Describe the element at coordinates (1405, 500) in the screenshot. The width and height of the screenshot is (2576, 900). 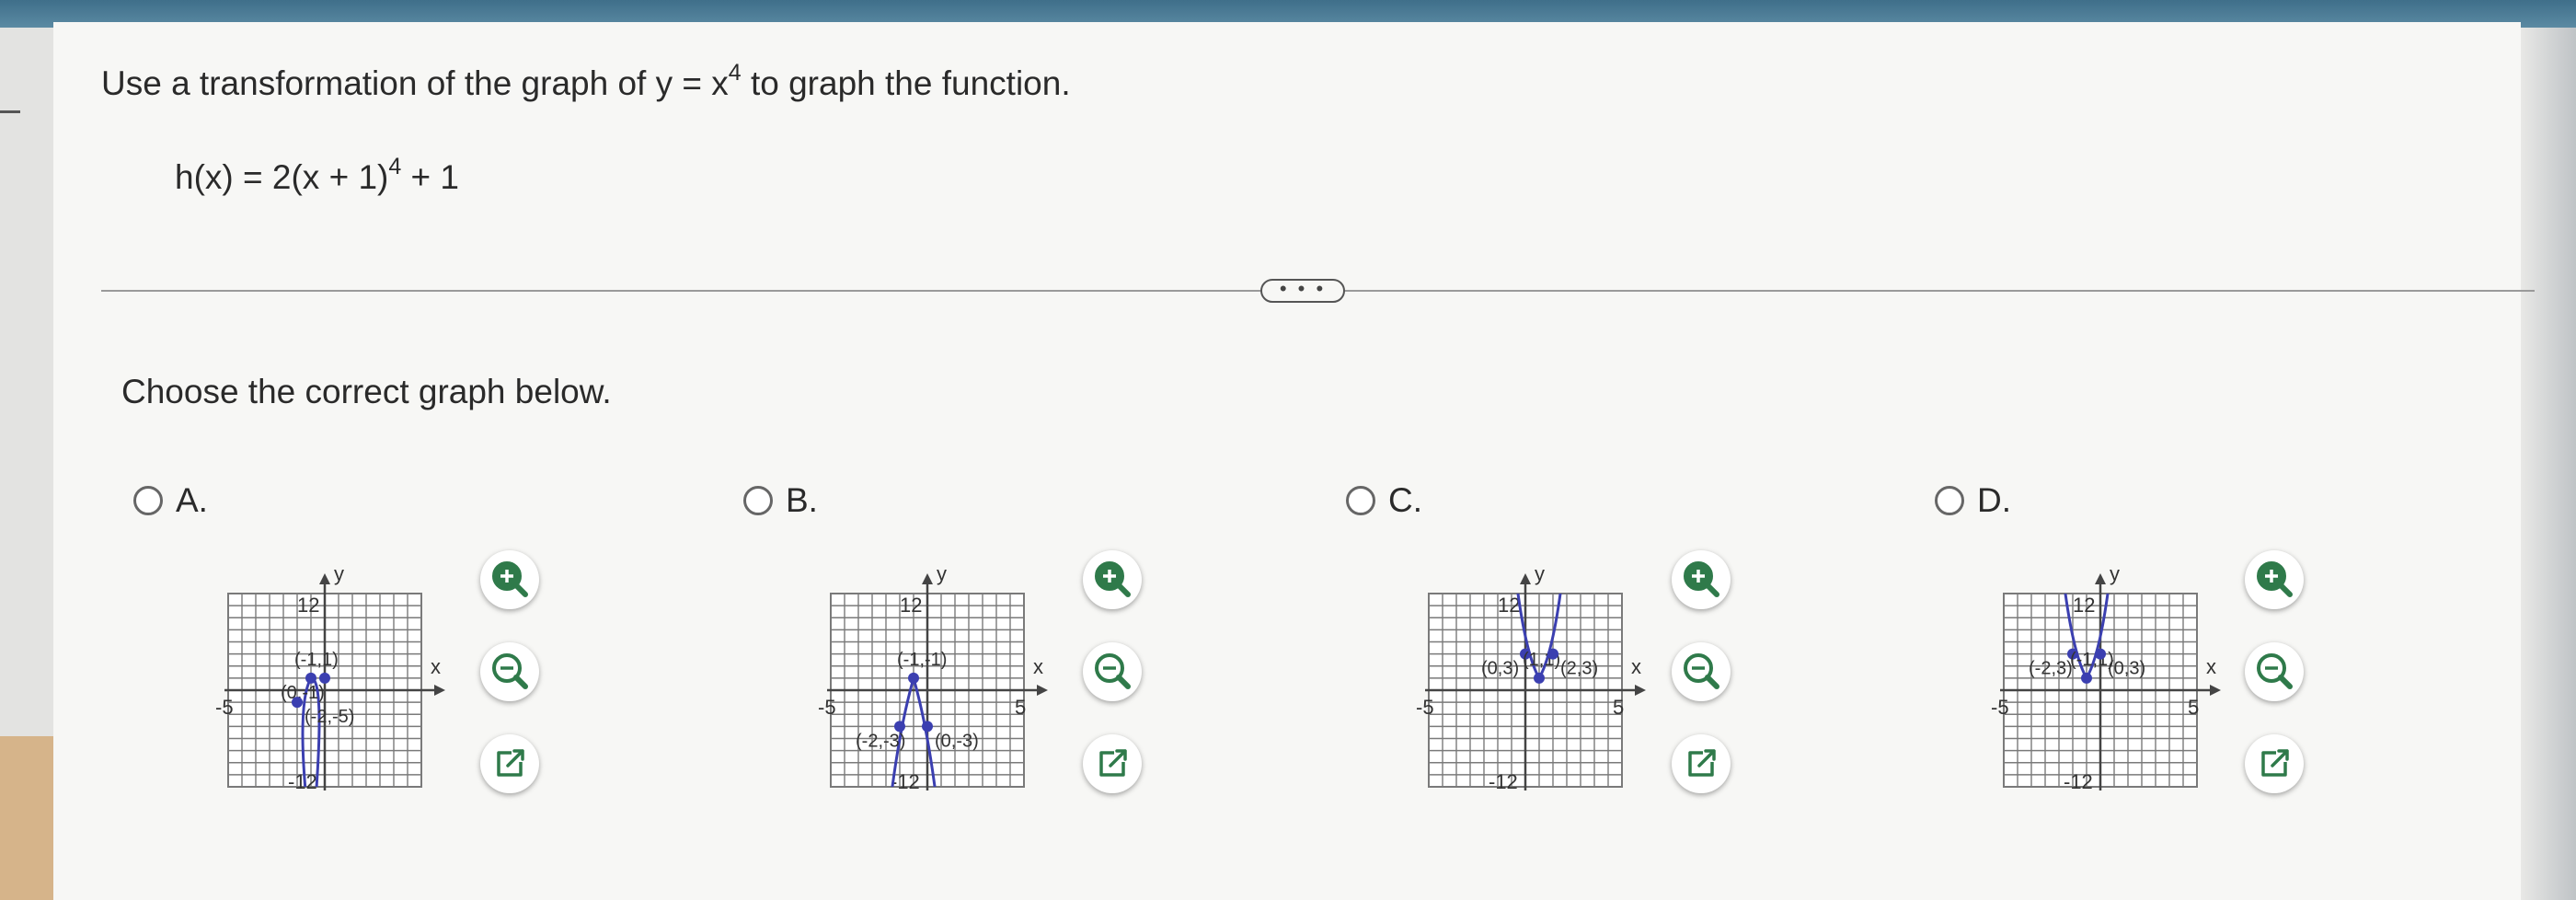
I see `option-c-label: C.` at that location.